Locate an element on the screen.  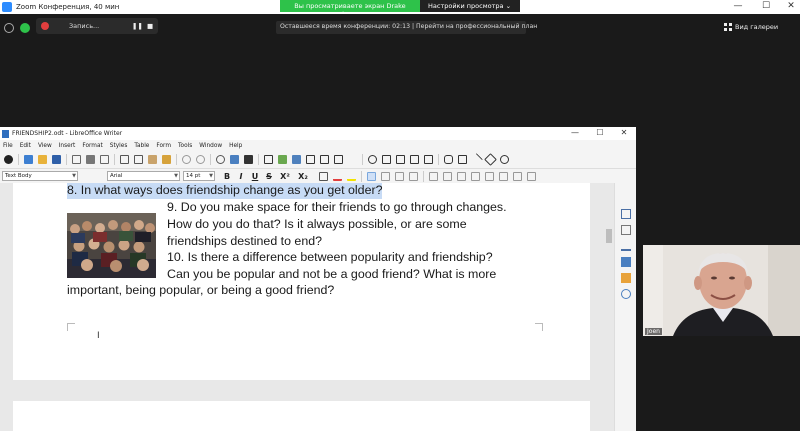
doc-line-question-9-cont-2: friendships destined to end? is located at coordinates (244, 241).